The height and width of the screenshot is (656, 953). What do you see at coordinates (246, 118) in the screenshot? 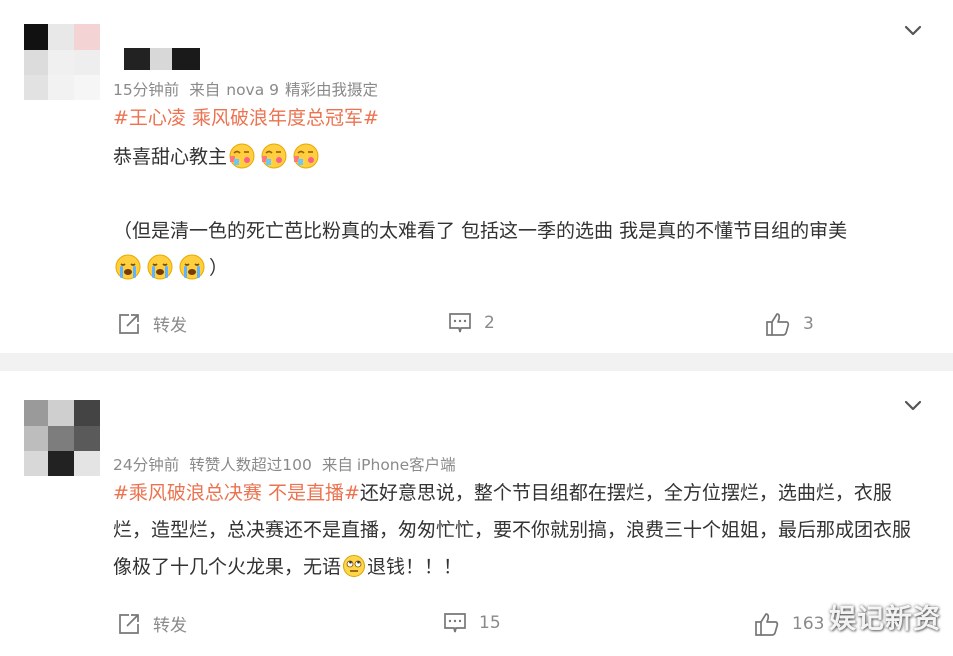
I see `hashtag-link: #王心凌 乘风破浪年度总冠军#` at bounding box center [246, 118].